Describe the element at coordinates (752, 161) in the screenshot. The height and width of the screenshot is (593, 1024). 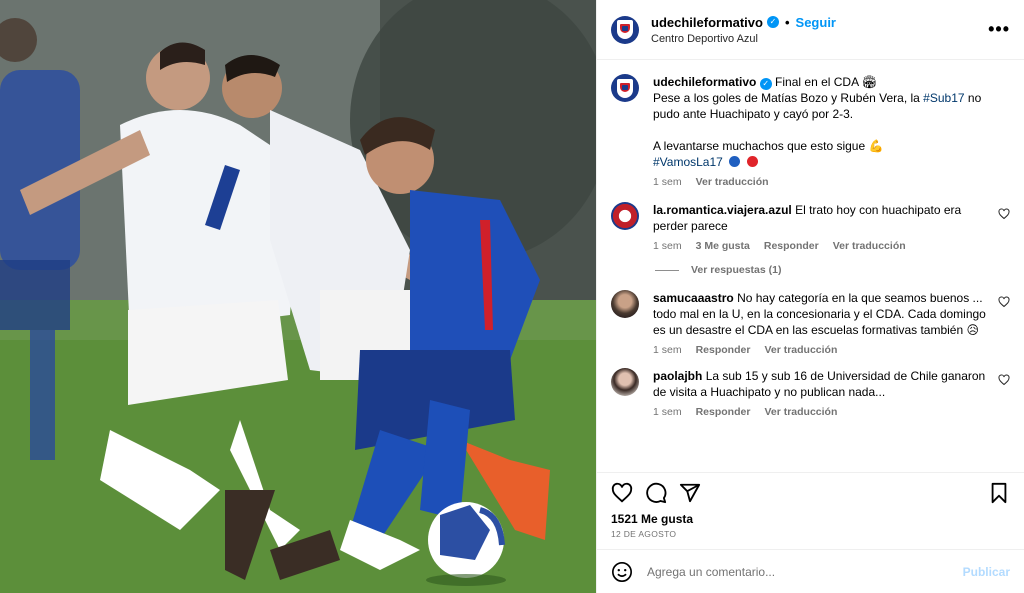
I see `red-circle-emoji` at that location.